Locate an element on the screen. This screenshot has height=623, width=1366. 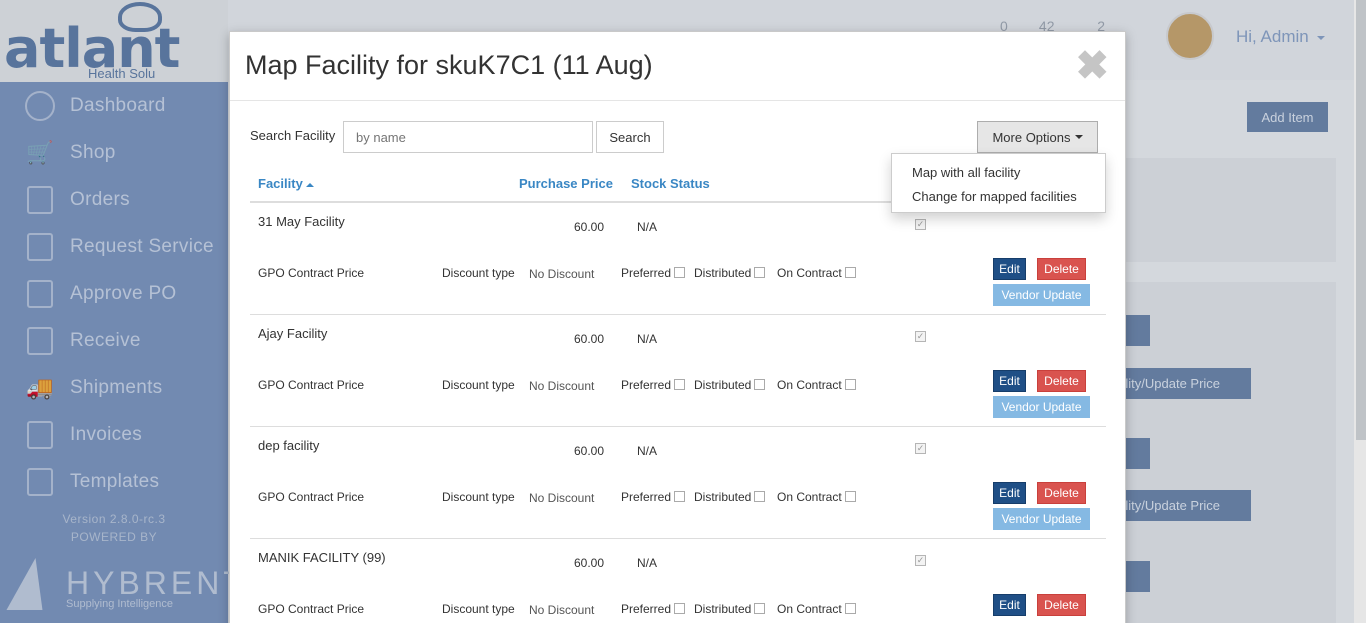
close-icon: ✖ is located at coordinates (1092, 66).